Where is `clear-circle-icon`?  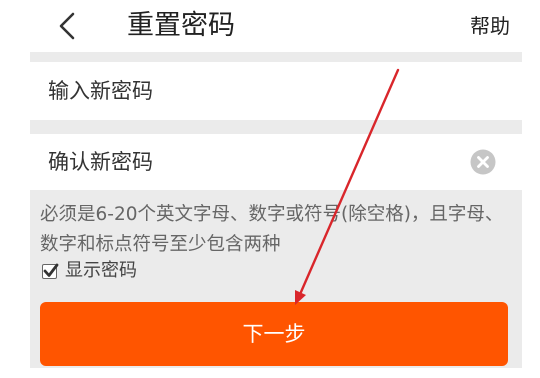
clear-circle-icon is located at coordinates (483, 162).